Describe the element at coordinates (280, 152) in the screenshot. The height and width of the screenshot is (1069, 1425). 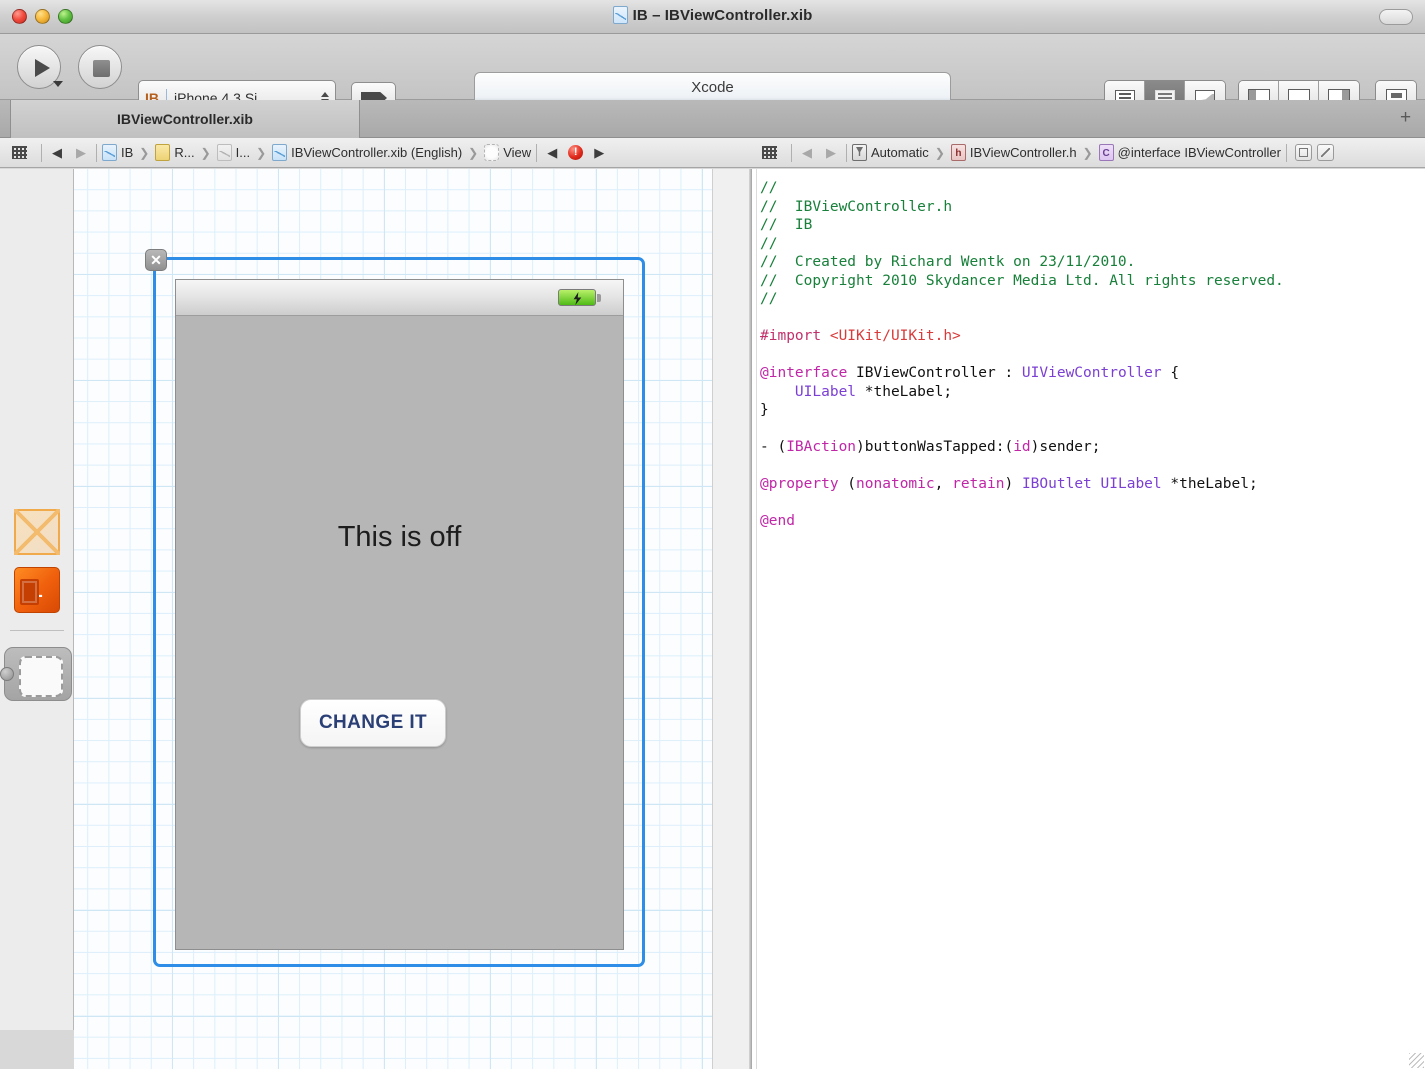
I see `xib-file-icon` at that location.